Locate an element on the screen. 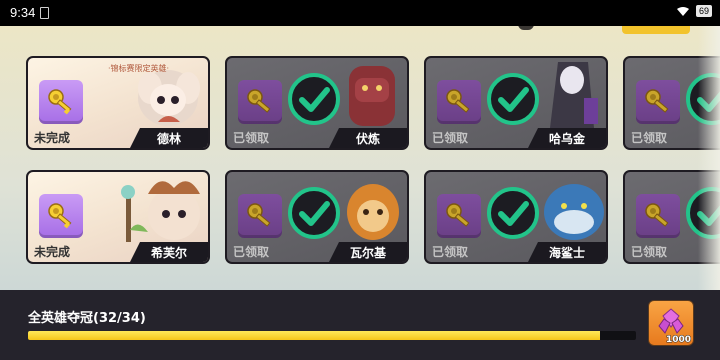 Image resolution: width=720 pixels, height=360 pixels. top-indicator is located at coordinates (526, 28).